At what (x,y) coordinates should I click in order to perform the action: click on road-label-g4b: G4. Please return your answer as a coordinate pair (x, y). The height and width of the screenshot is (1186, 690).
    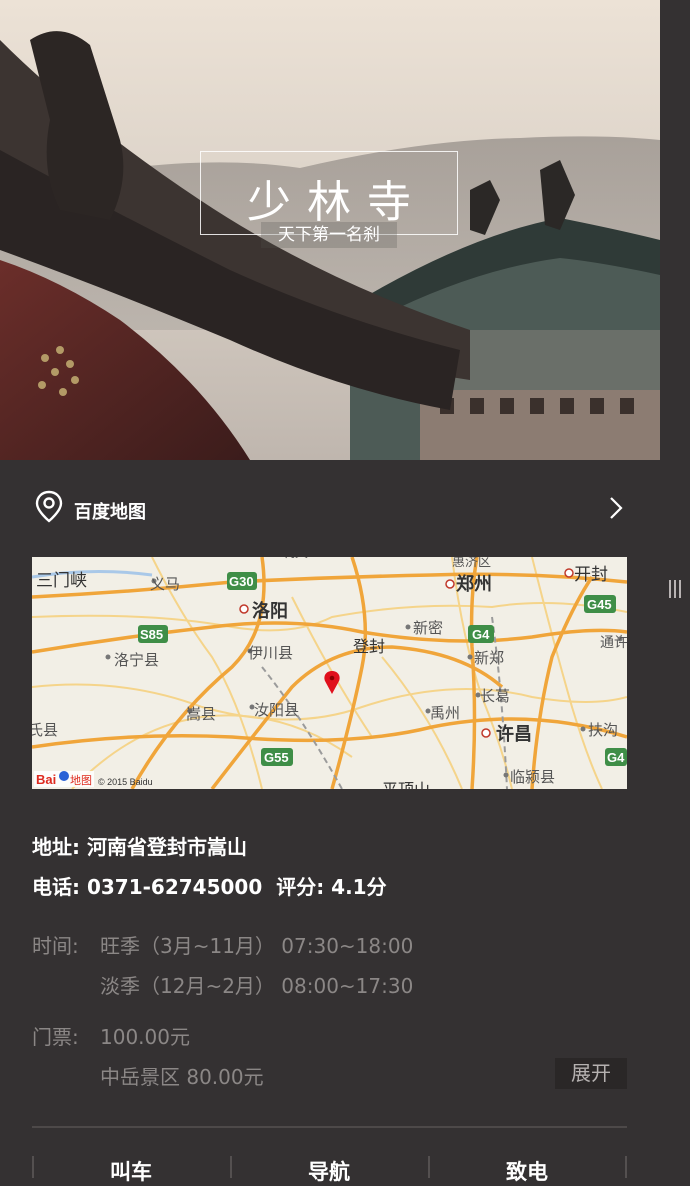
    Looking at the image, I should click on (616, 757).